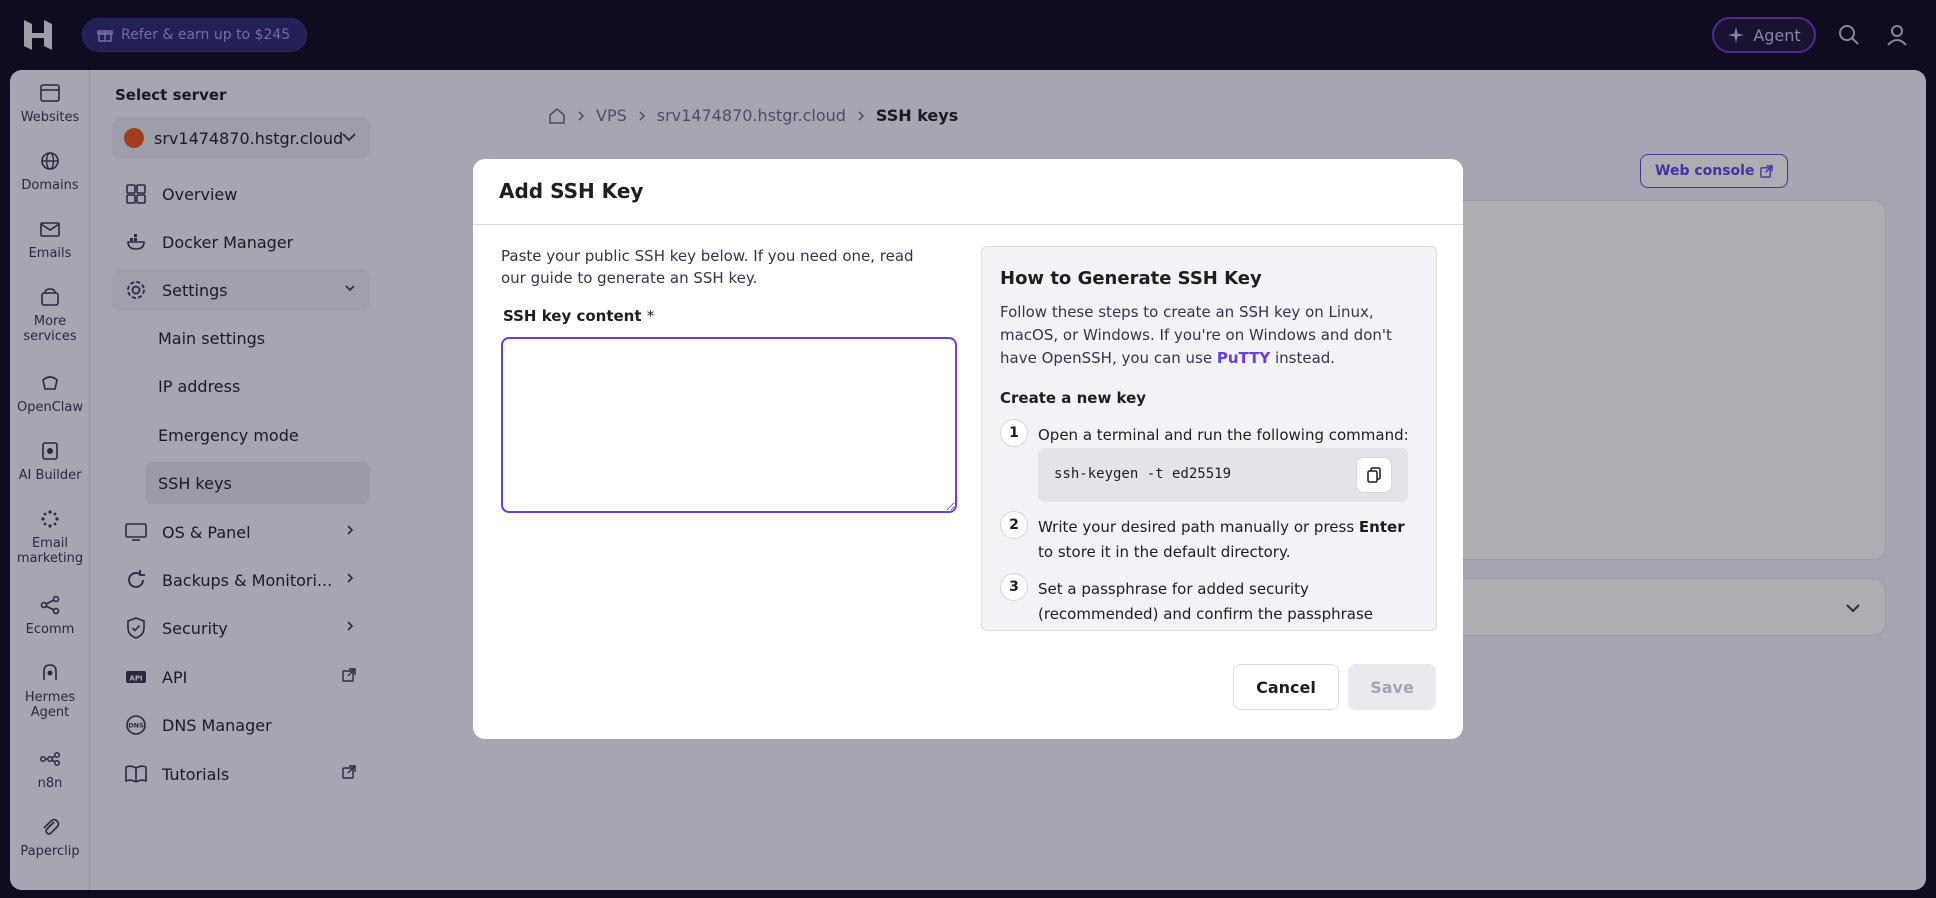 This screenshot has height=898, width=1936. Describe the element at coordinates (572, 316) in the screenshot. I see `ssh-key-label-text: SSH key content` at that location.